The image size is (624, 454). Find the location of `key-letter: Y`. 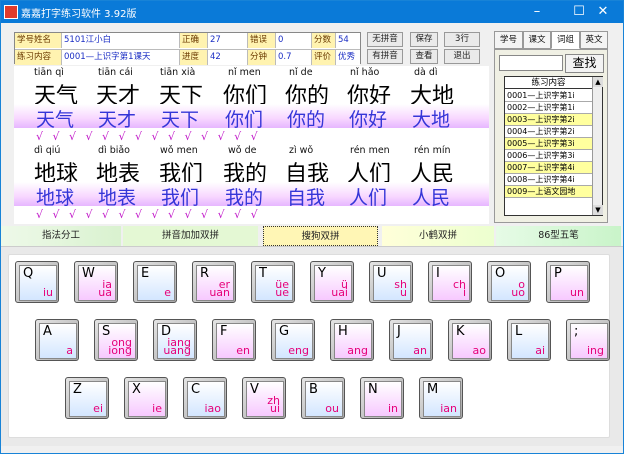

key-letter: Y is located at coordinates (322, 273).